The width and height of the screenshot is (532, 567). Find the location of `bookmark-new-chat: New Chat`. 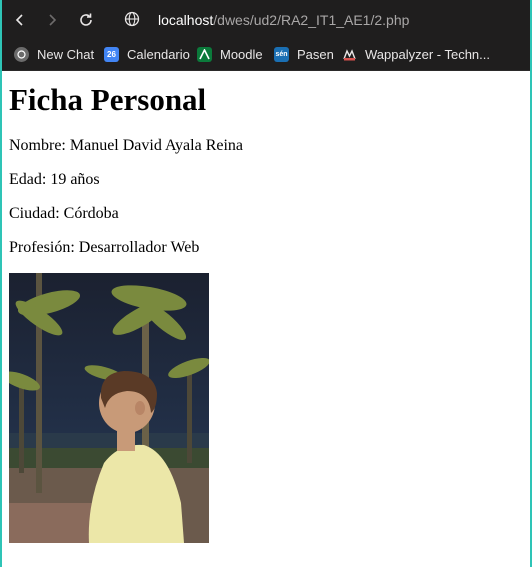

bookmark-new-chat: New Chat is located at coordinates (54, 54).